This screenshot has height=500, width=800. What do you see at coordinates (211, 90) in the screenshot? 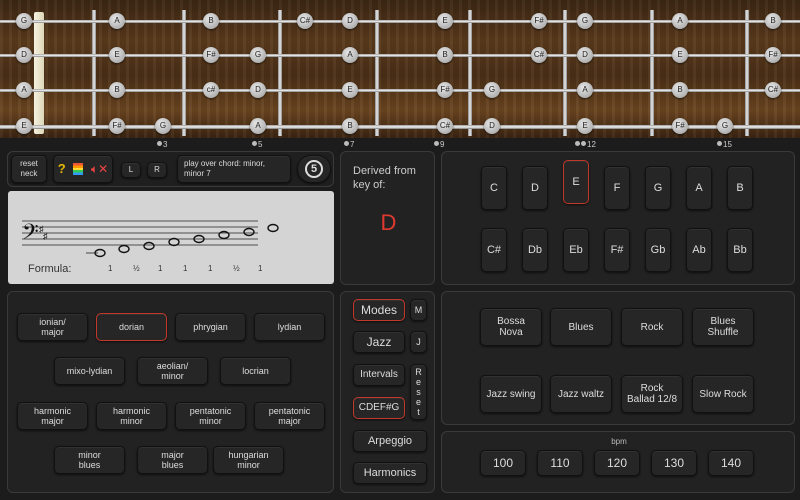
I see `fretboard-note: c#` at bounding box center [211, 90].